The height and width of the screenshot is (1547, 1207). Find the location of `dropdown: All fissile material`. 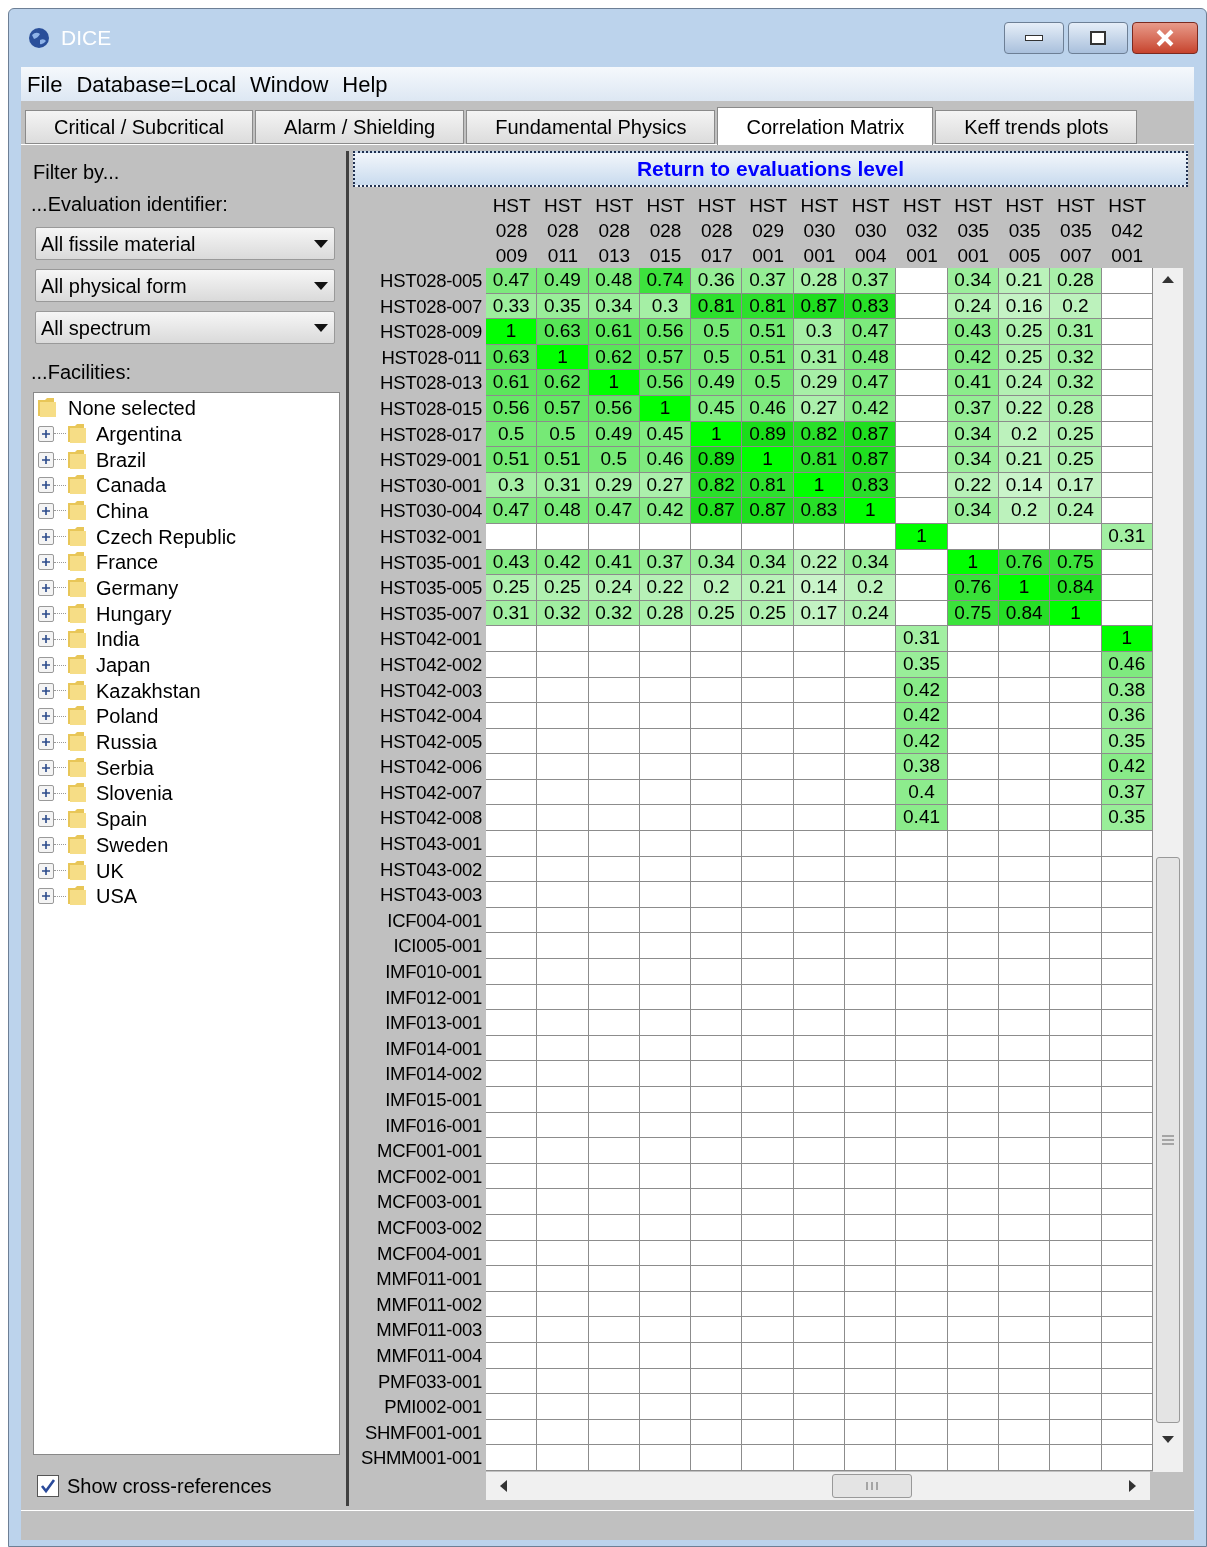

dropdown: All fissile material is located at coordinates (185, 243).